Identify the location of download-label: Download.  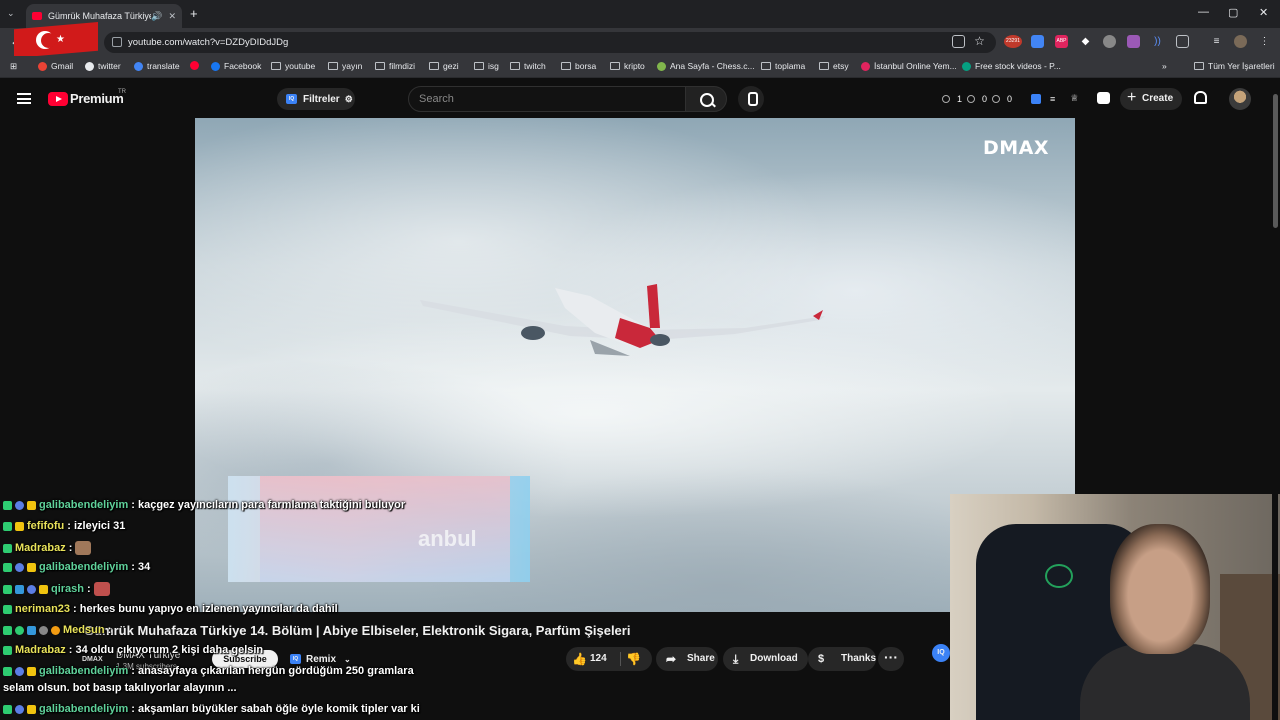
(774, 658).